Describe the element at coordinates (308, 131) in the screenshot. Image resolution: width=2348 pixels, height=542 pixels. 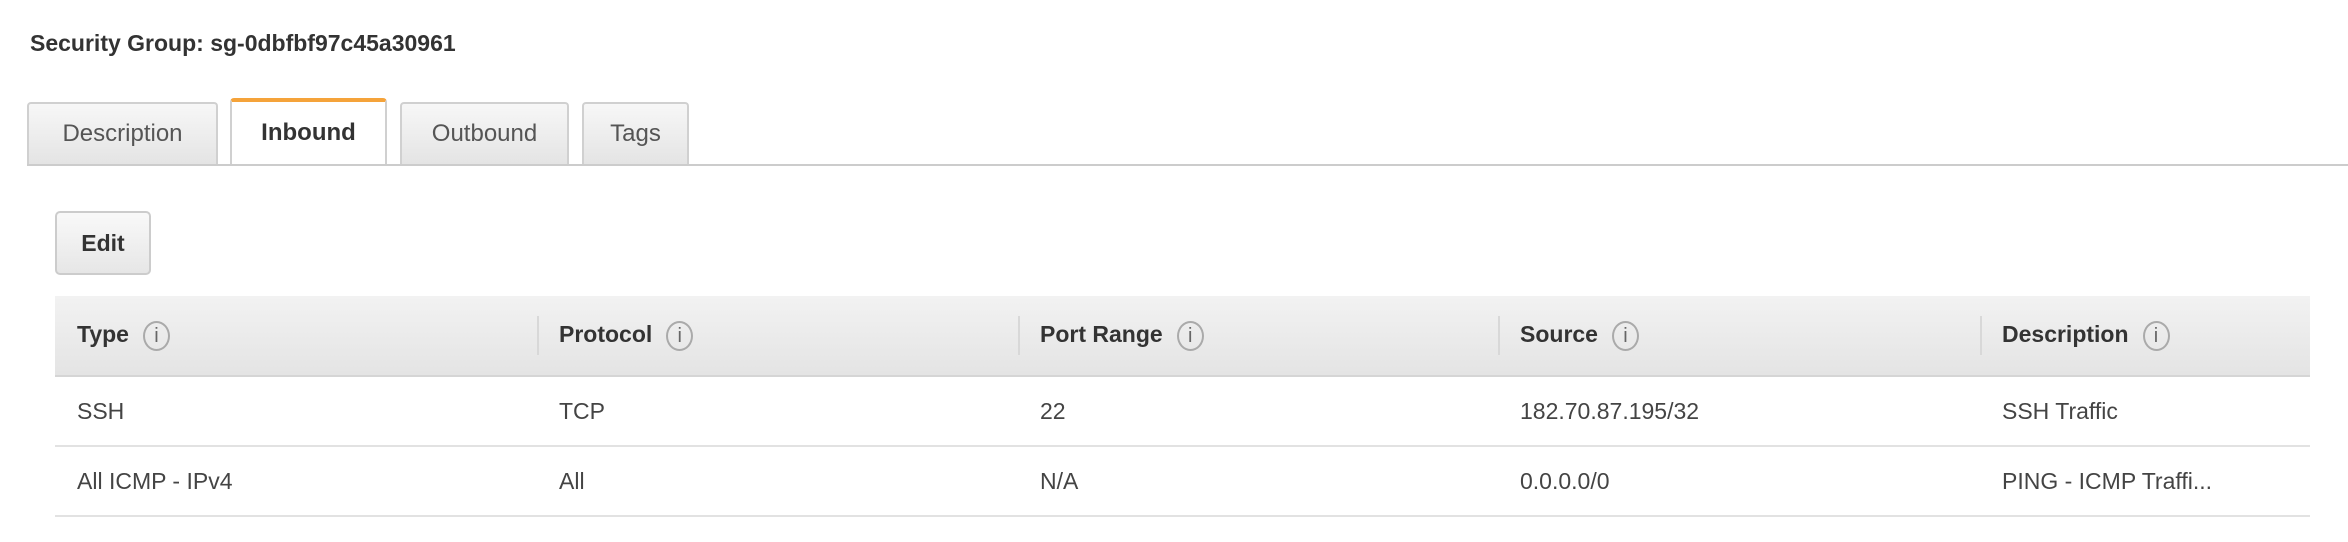
I see `tab-inbound: Inbound` at that location.